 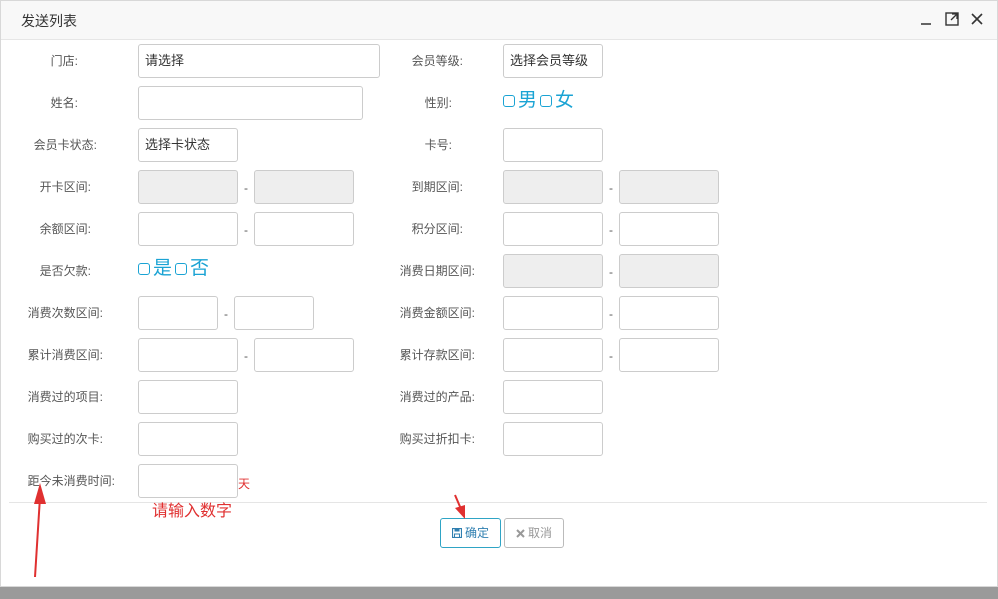 I want to click on arrow-left-annotation, so click(x=40, y=530).